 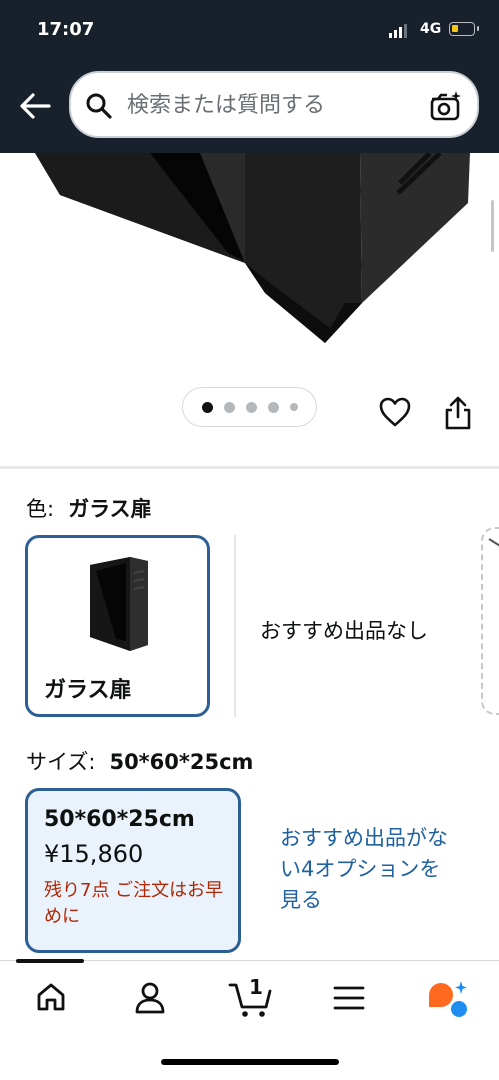 What do you see at coordinates (344, 631) in the screenshot?
I see `no-recommendation-text: おすすめ出品なし` at bounding box center [344, 631].